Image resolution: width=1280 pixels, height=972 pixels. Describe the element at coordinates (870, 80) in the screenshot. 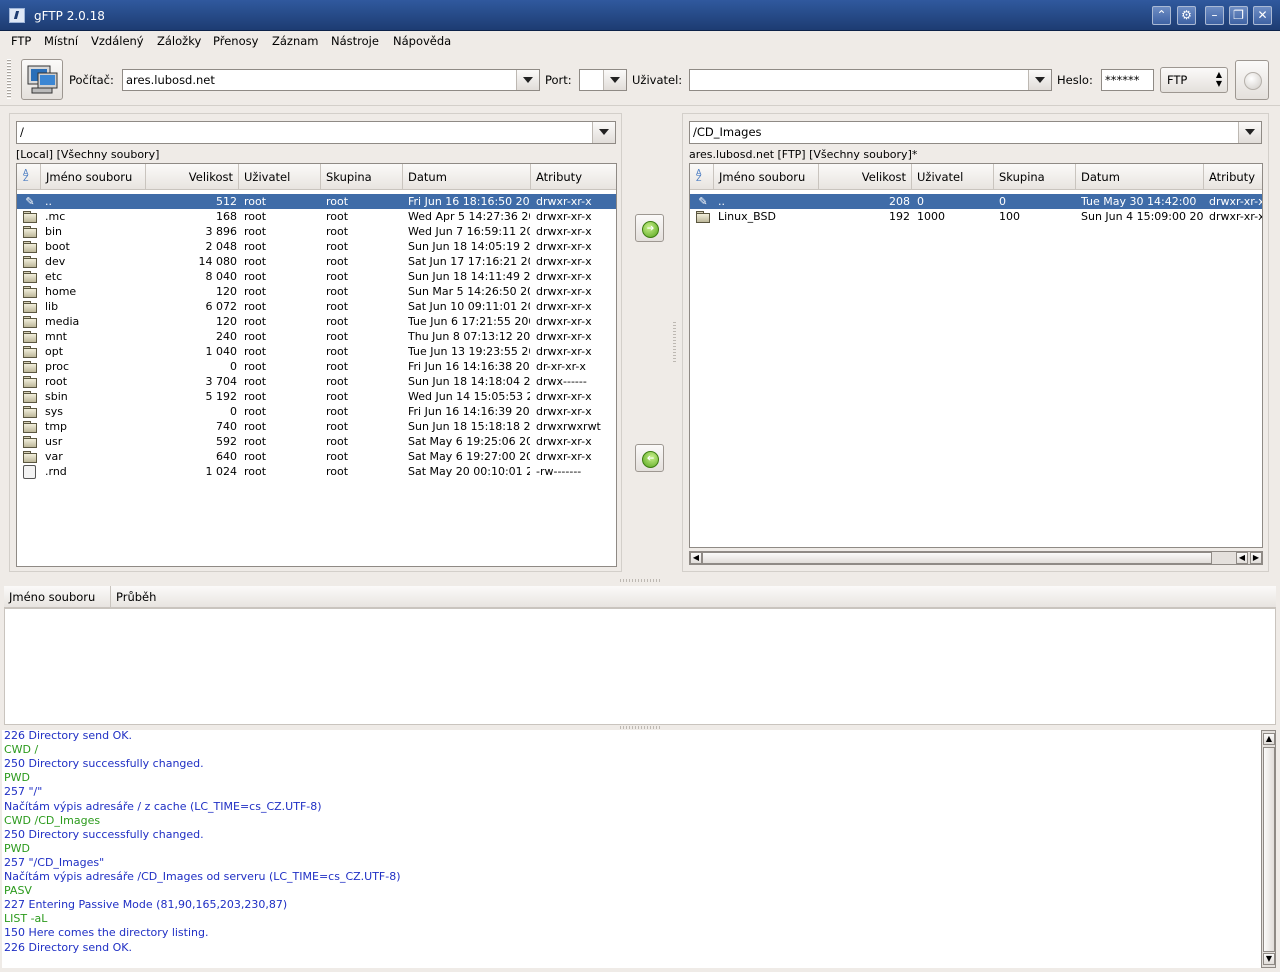

I see `user-combo` at that location.